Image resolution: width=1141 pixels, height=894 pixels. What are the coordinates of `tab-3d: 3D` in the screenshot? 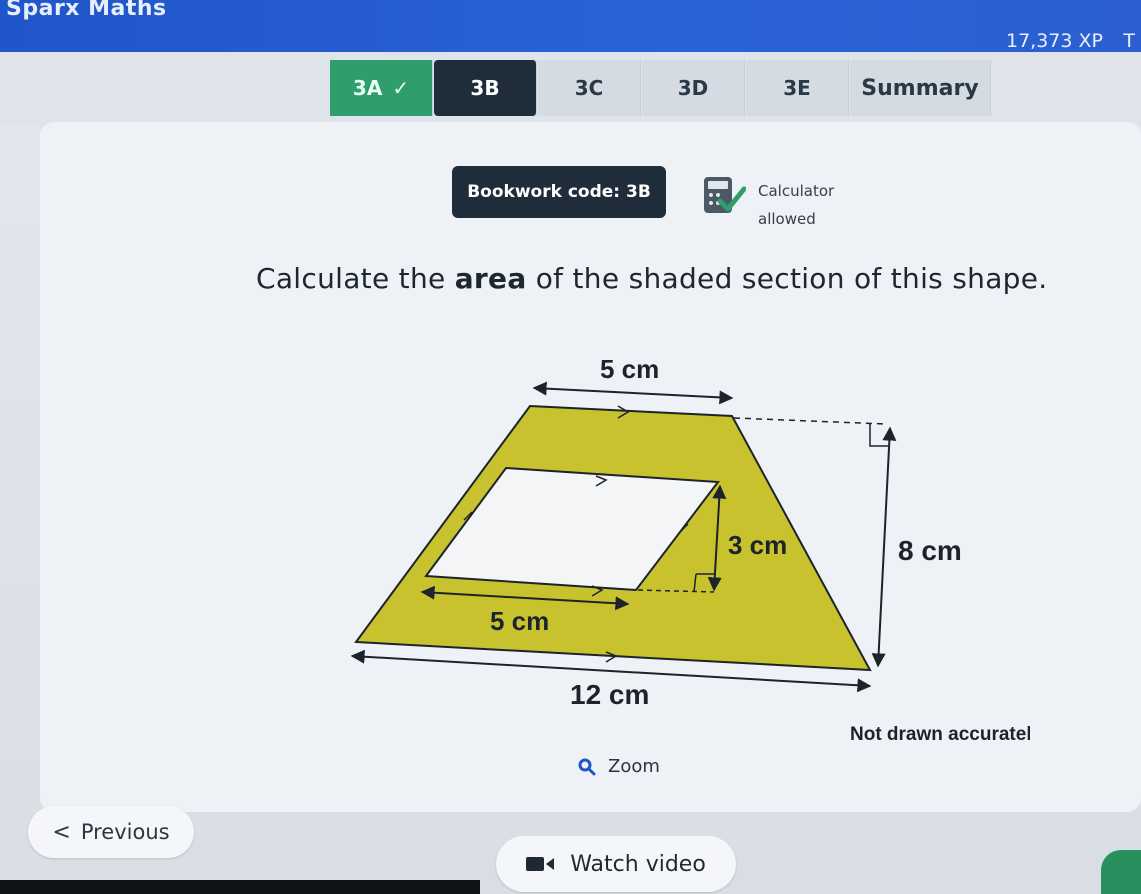 It's located at (693, 88).